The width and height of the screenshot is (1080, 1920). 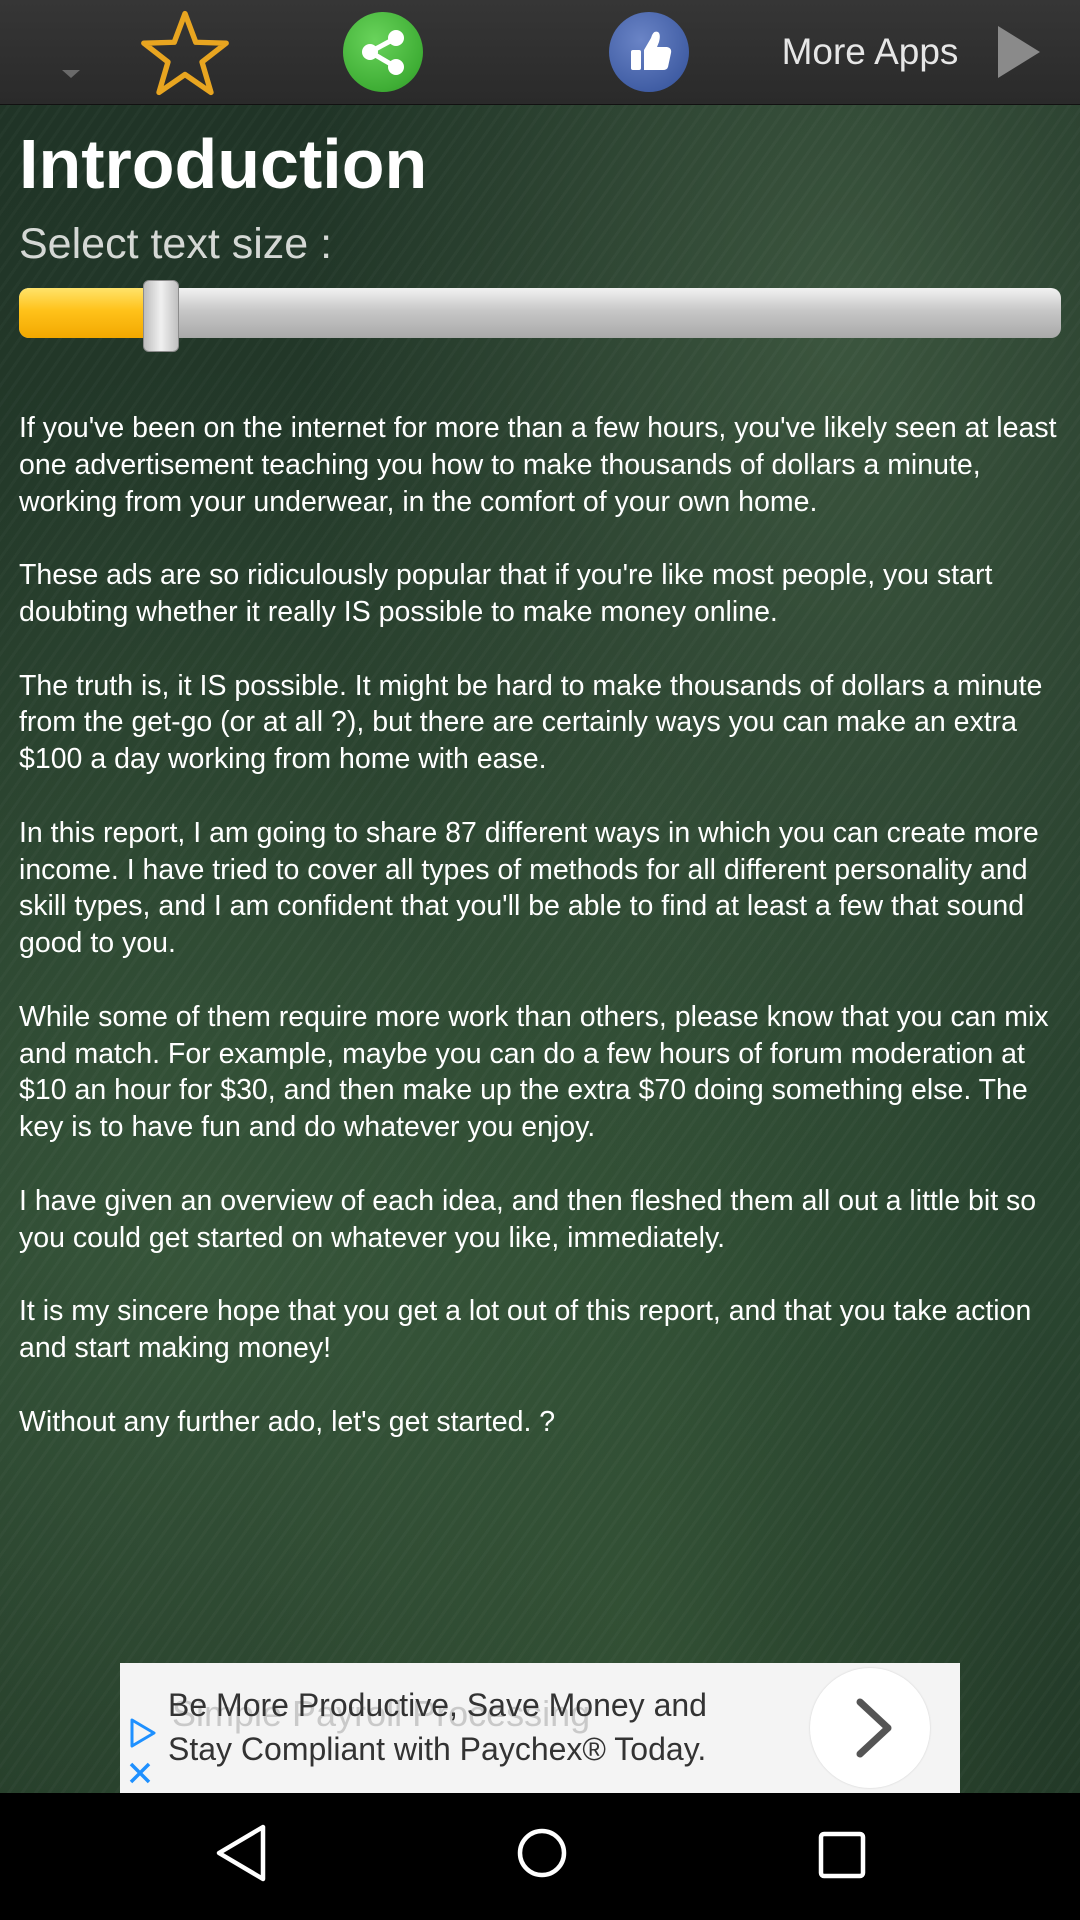 I want to click on ad-close-icon, so click(x=140, y=1773).